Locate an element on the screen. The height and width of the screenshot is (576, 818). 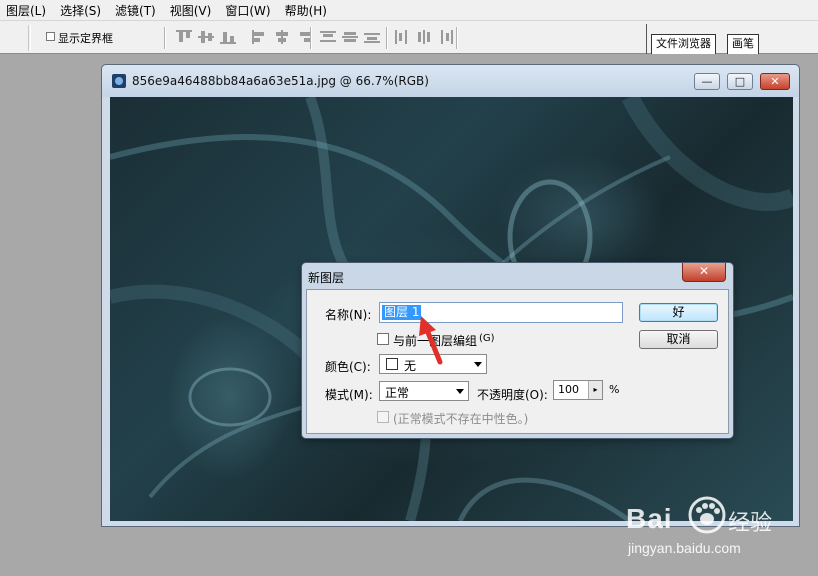
palette-well: 文件浏览器 画笔 is located at coordinates (732, 39).